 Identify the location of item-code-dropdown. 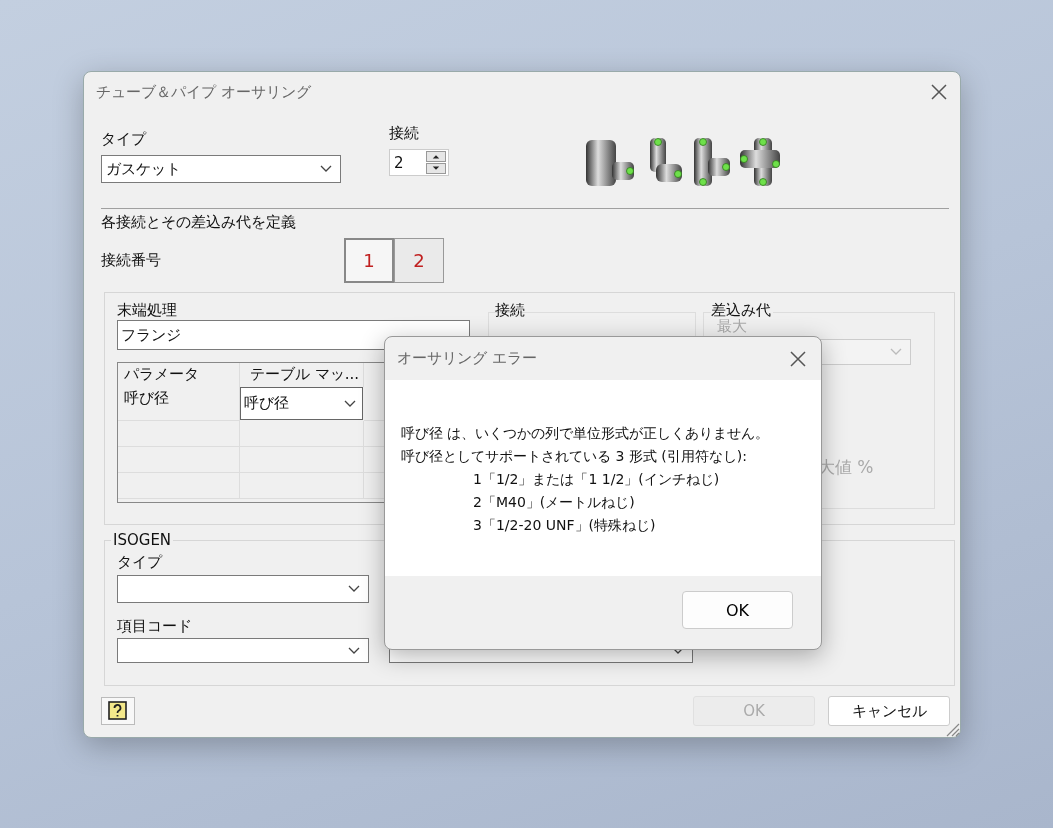
(243, 650).